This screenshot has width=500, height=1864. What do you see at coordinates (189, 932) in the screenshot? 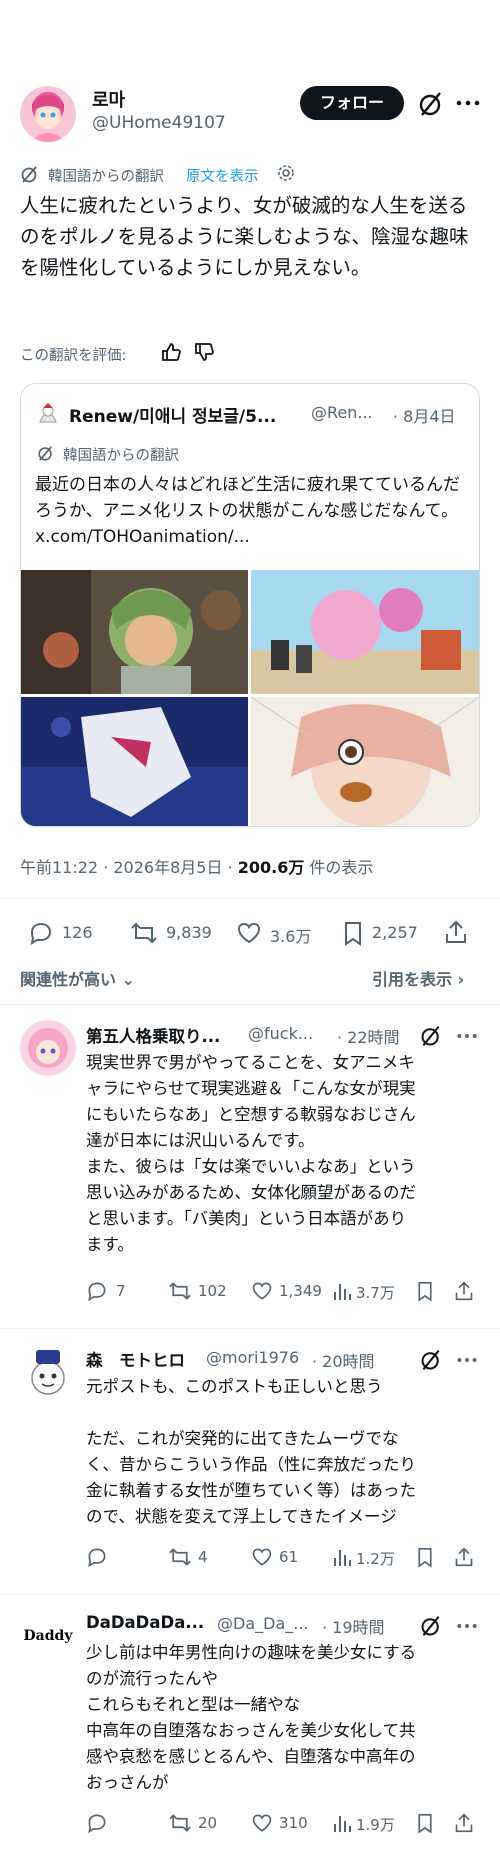
I see `repost-count: 9,839` at bounding box center [189, 932].